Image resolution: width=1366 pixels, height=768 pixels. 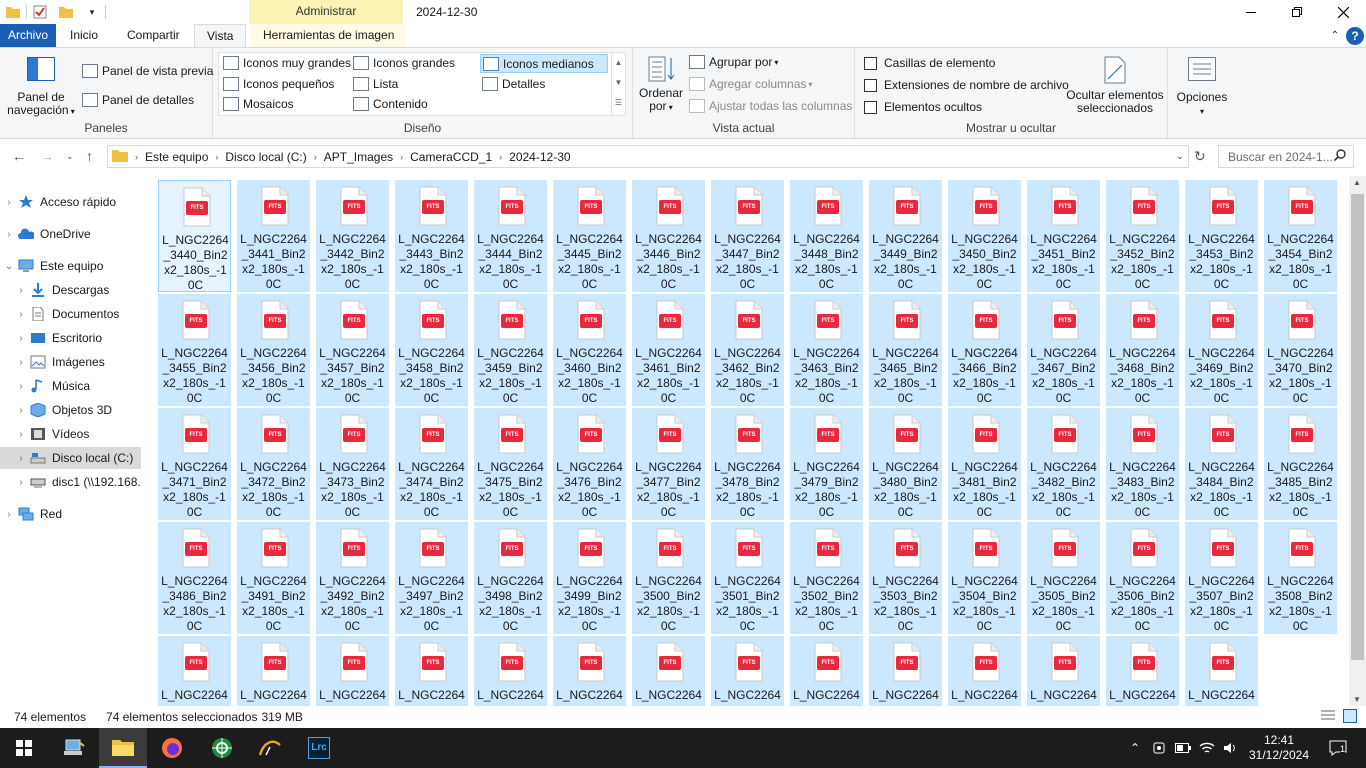 I want to click on restore-button, so click(x=1297, y=12).